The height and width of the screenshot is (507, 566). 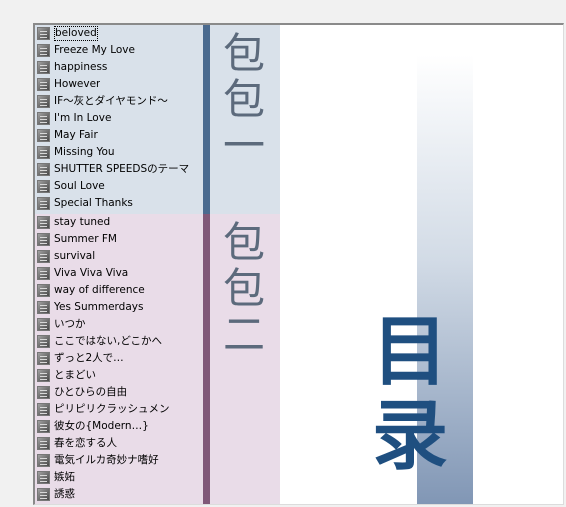 I want to click on section-1-title-char-3: 一, so click(x=243, y=145).